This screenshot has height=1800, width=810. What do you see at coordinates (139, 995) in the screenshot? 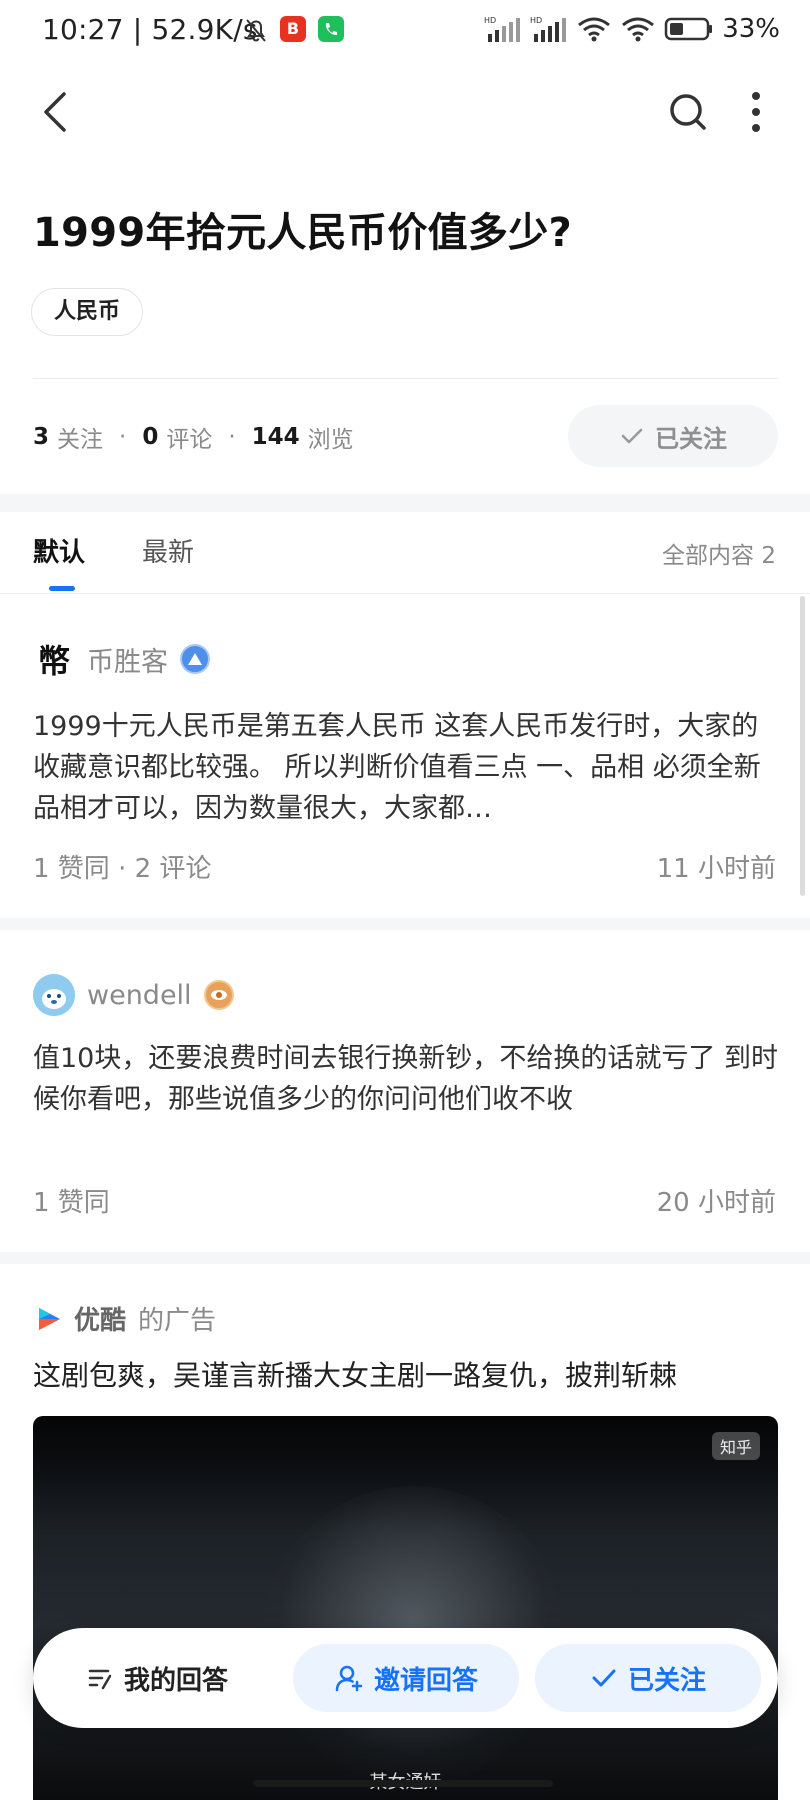
I see `author-name: wendell` at bounding box center [139, 995].